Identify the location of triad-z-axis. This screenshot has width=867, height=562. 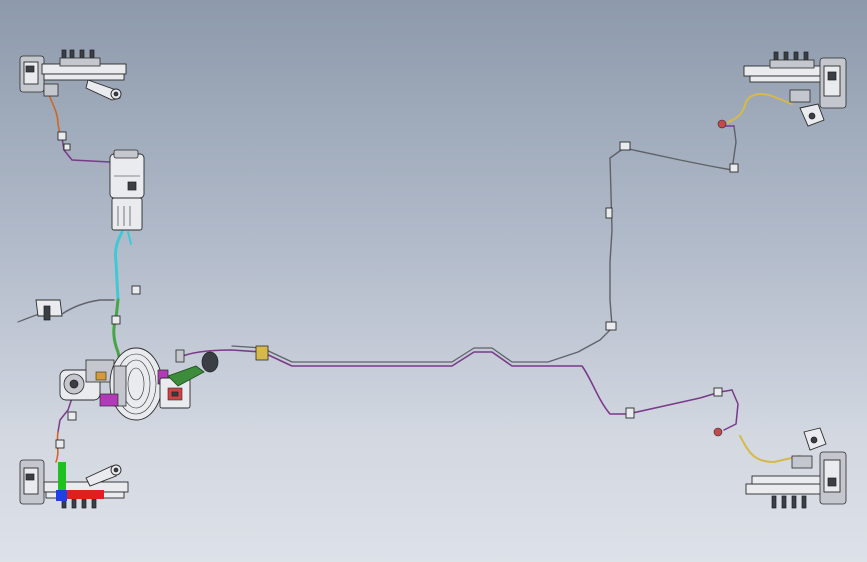
(61, 495).